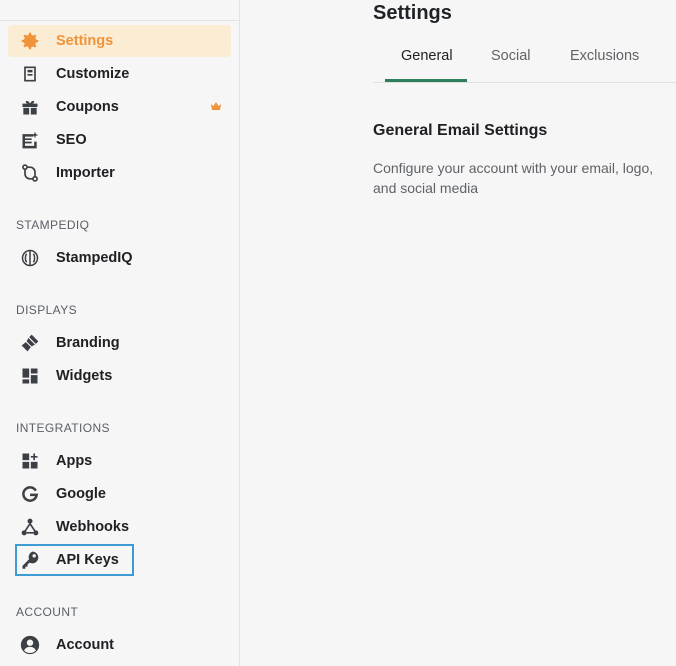  I want to click on sidebar-item-webhooks: Webhooks, so click(119, 527).